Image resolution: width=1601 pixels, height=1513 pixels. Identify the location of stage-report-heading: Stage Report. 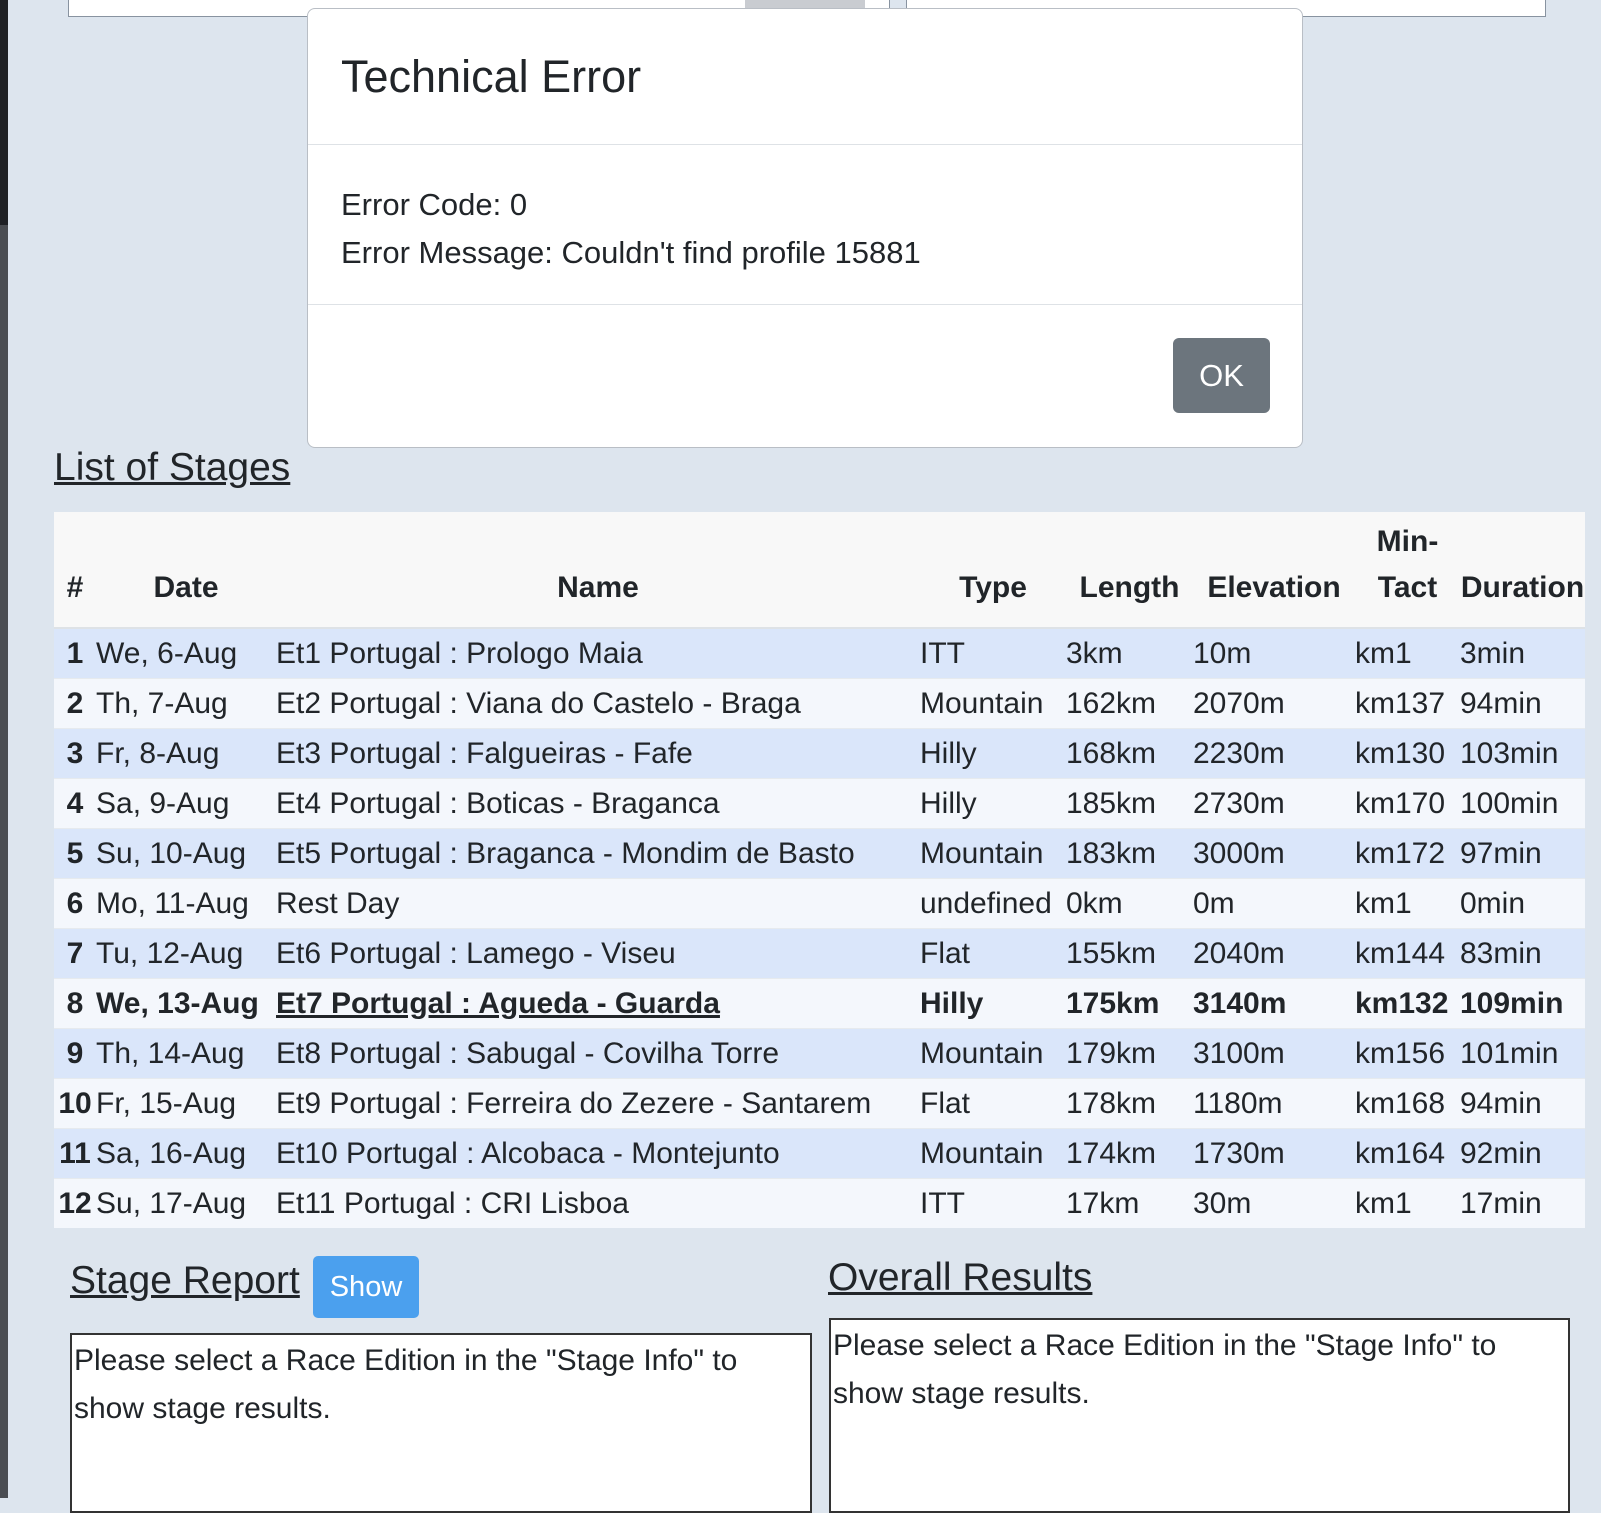
(185, 1281).